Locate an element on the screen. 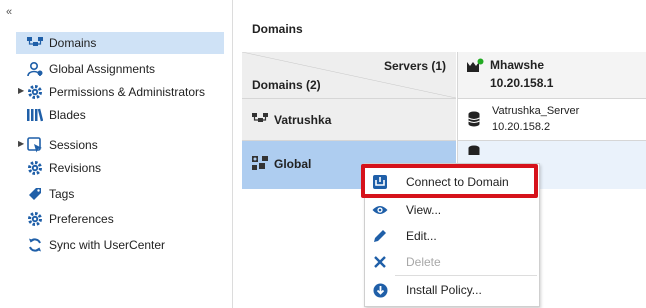  blades-icon is located at coordinates (35, 115).